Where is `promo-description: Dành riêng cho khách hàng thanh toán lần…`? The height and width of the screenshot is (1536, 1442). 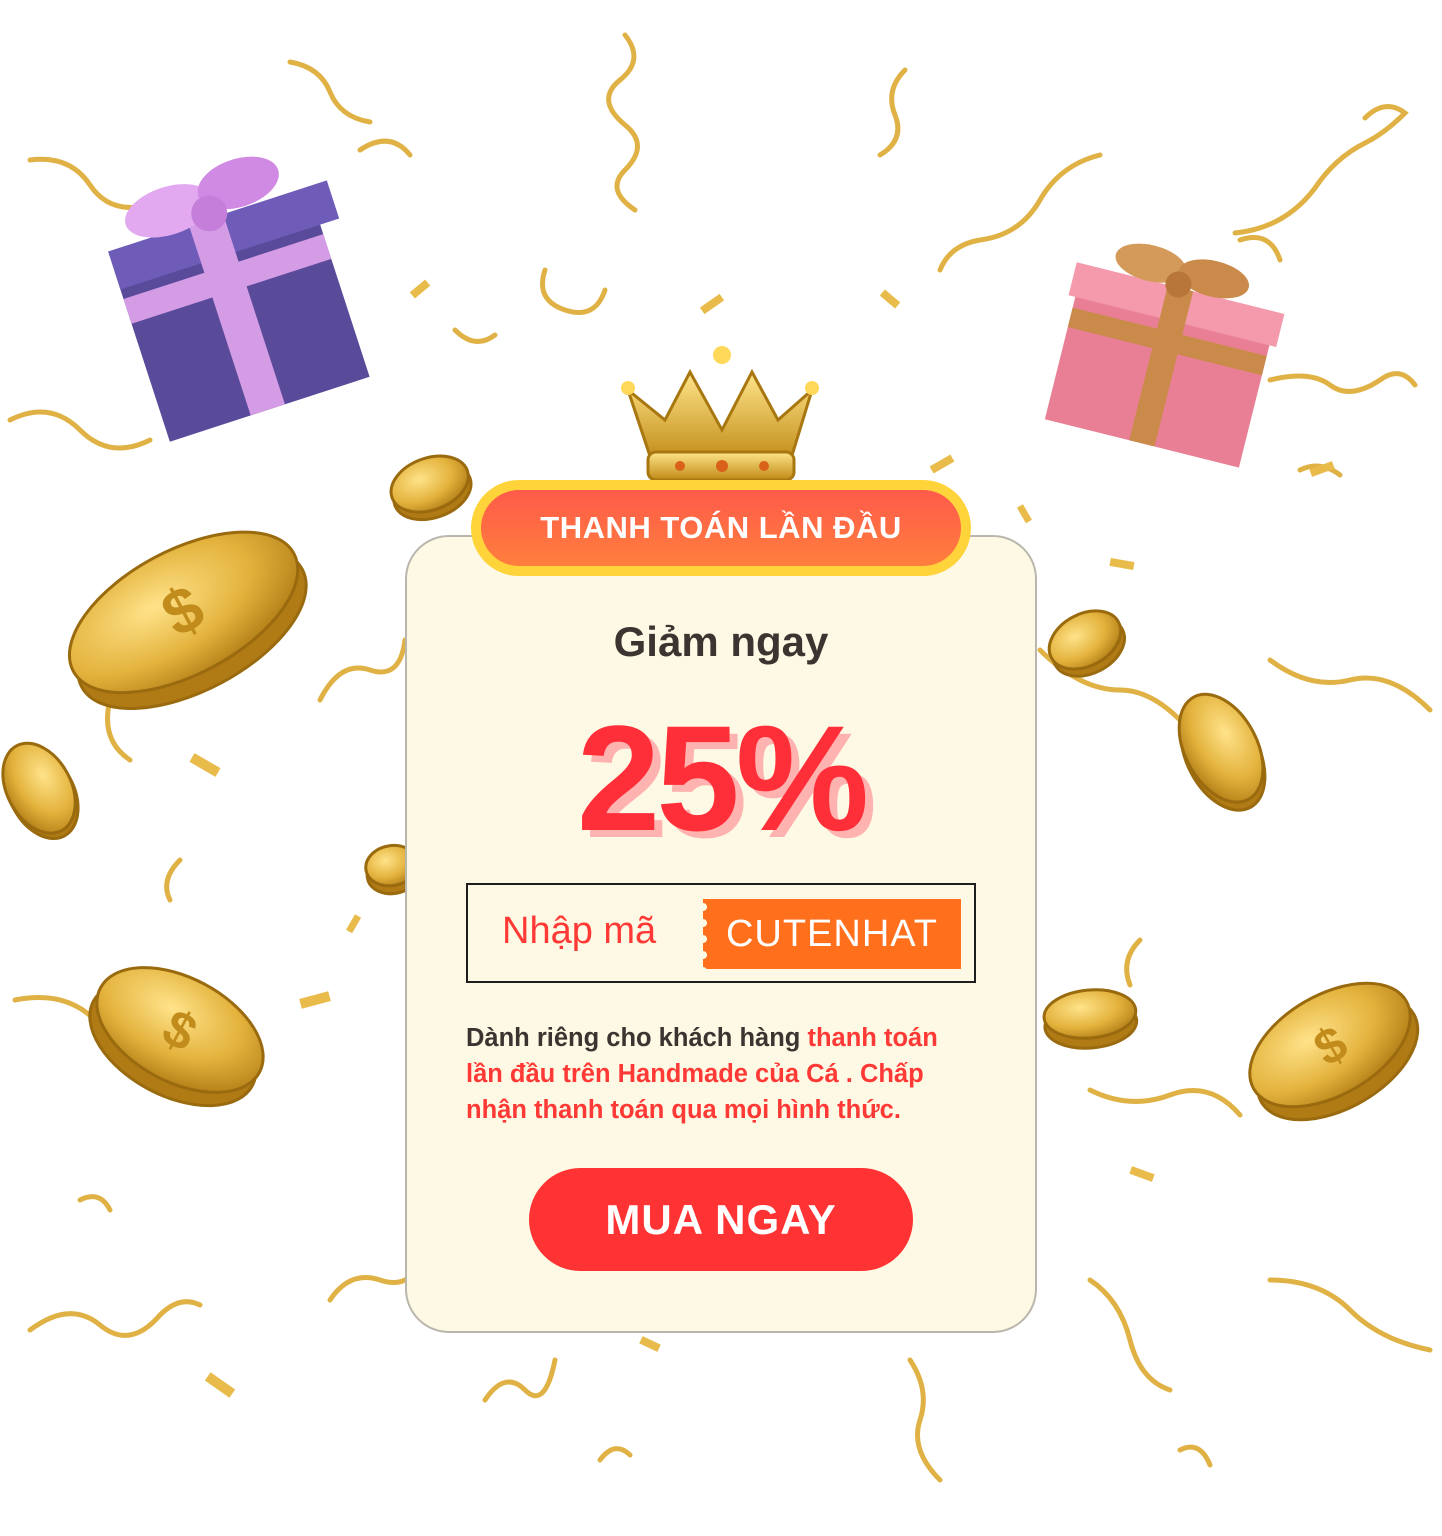
promo-description: Dành riêng cho khách hàng thanh toán lần… is located at coordinates (721, 1074).